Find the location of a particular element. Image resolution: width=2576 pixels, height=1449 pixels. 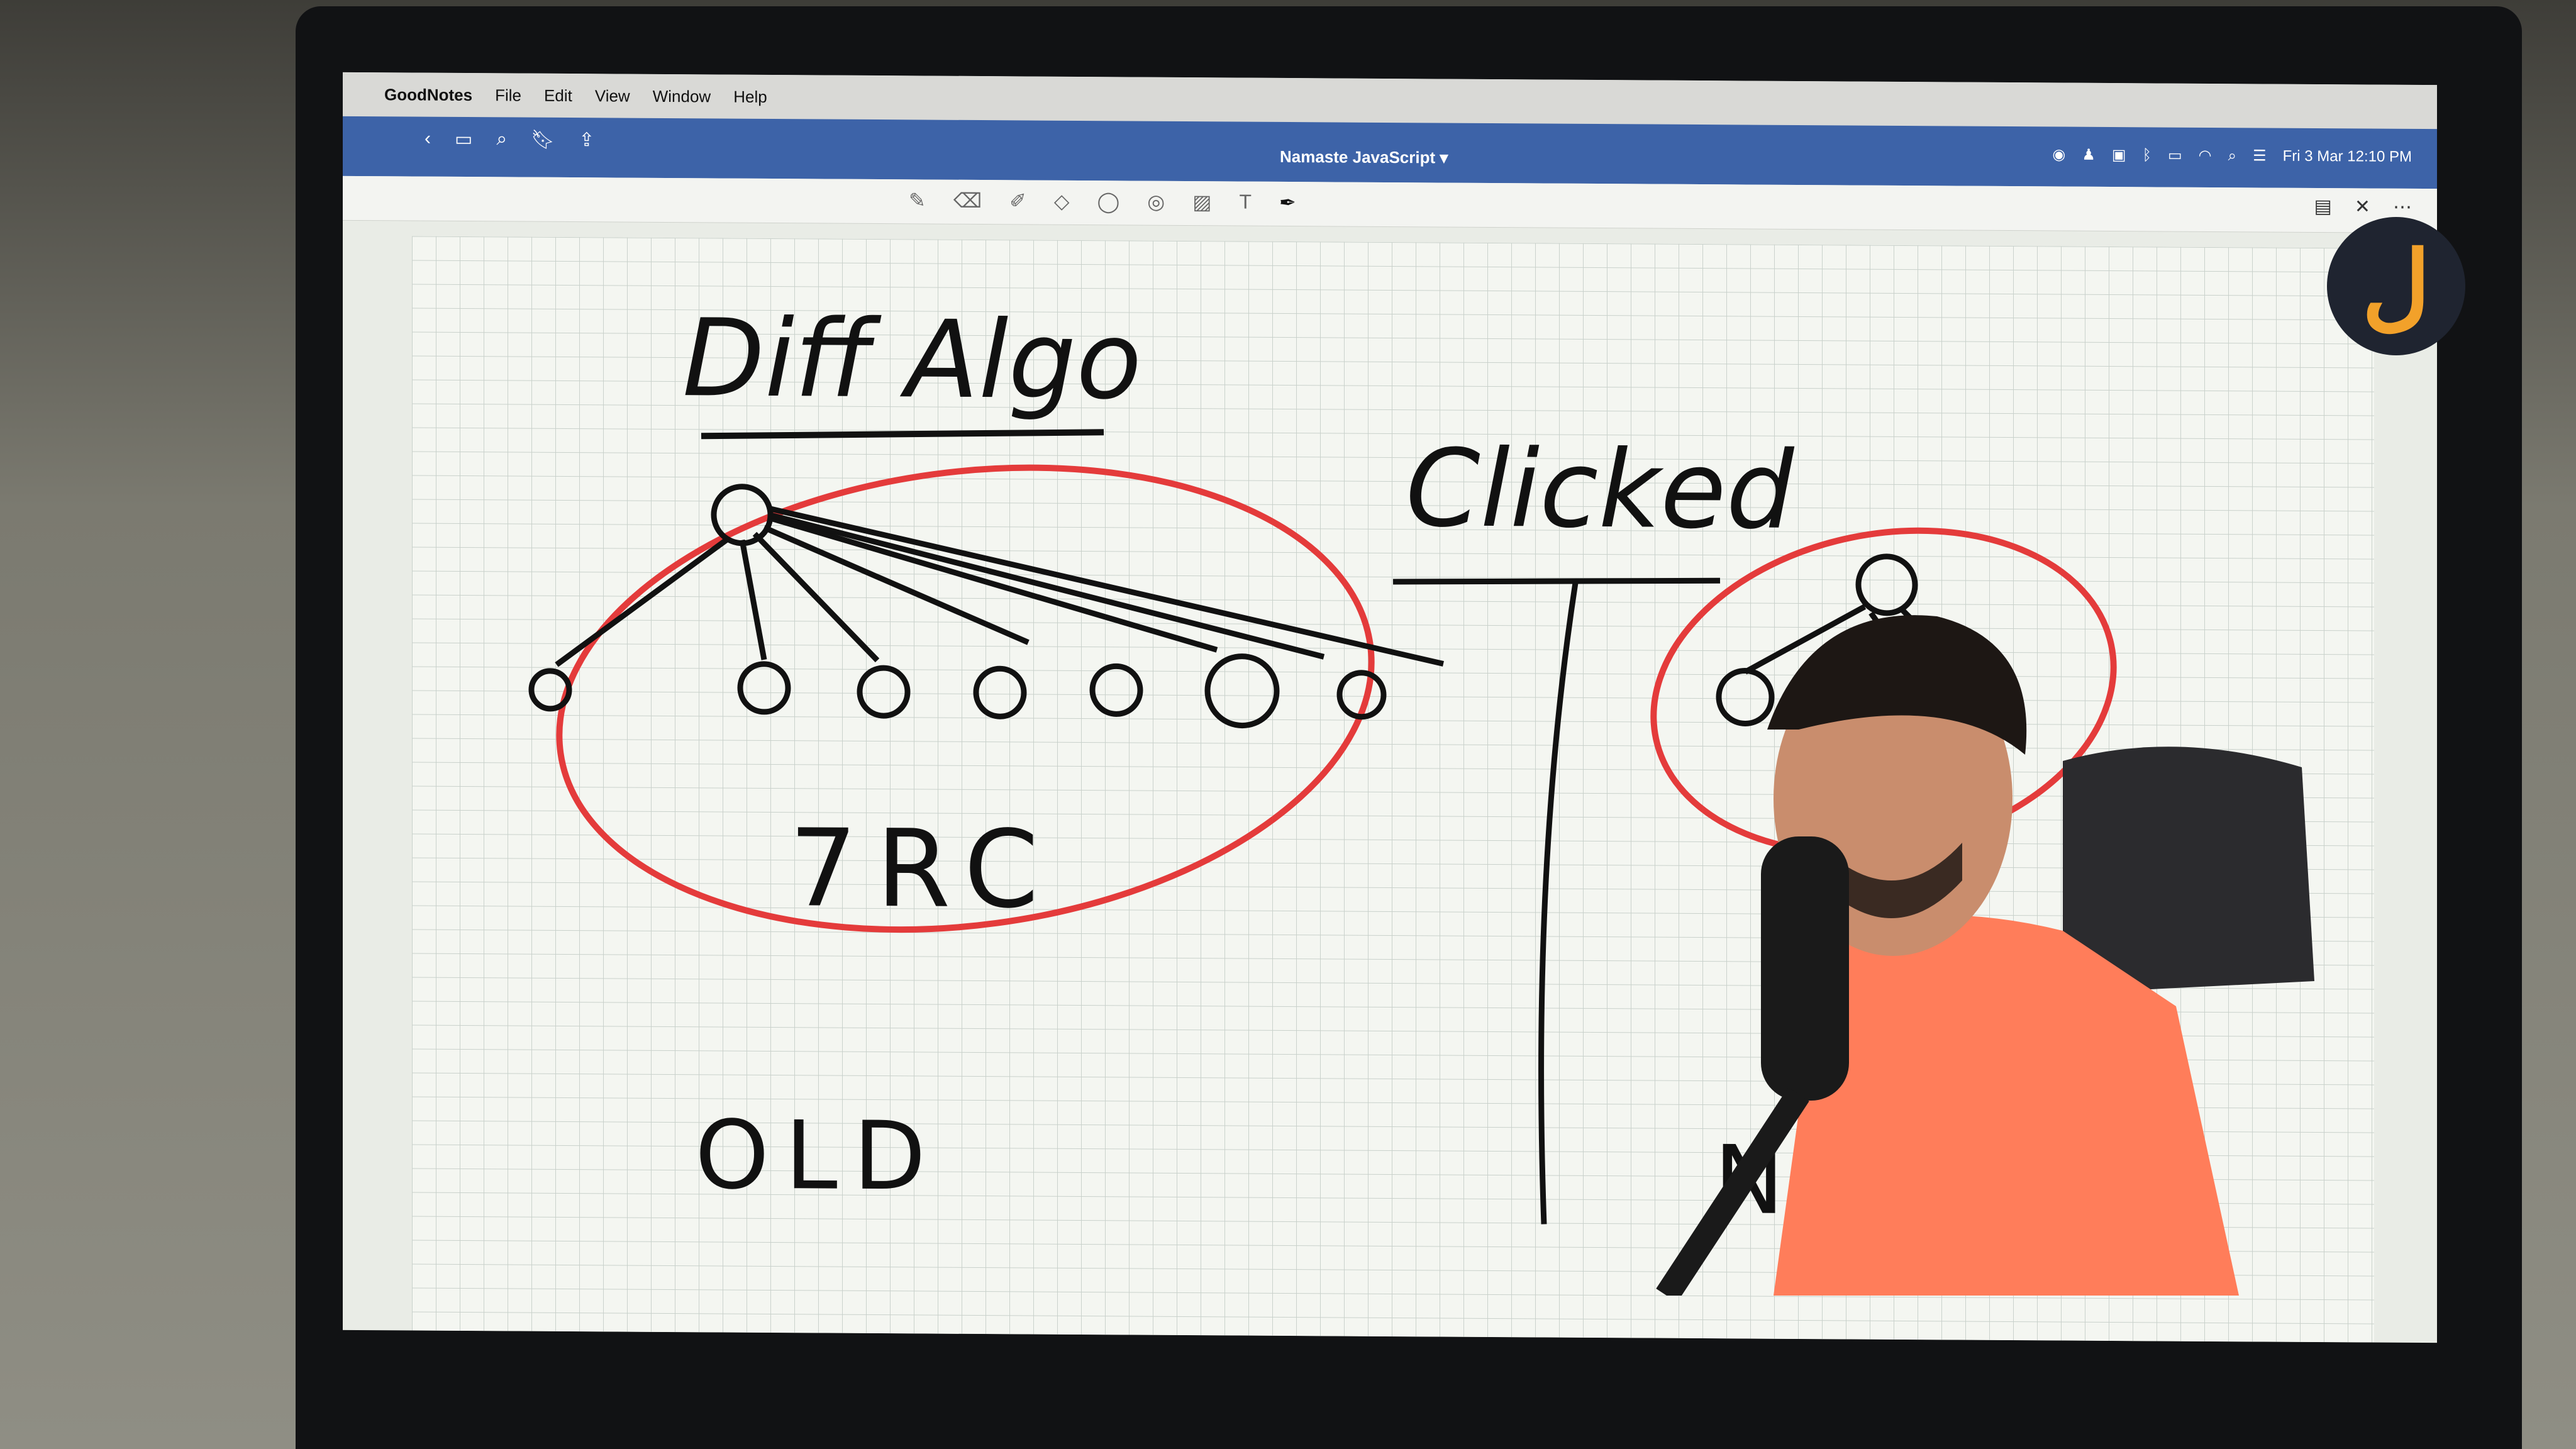

share-icon: ⇪ is located at coordinates (586, 140).